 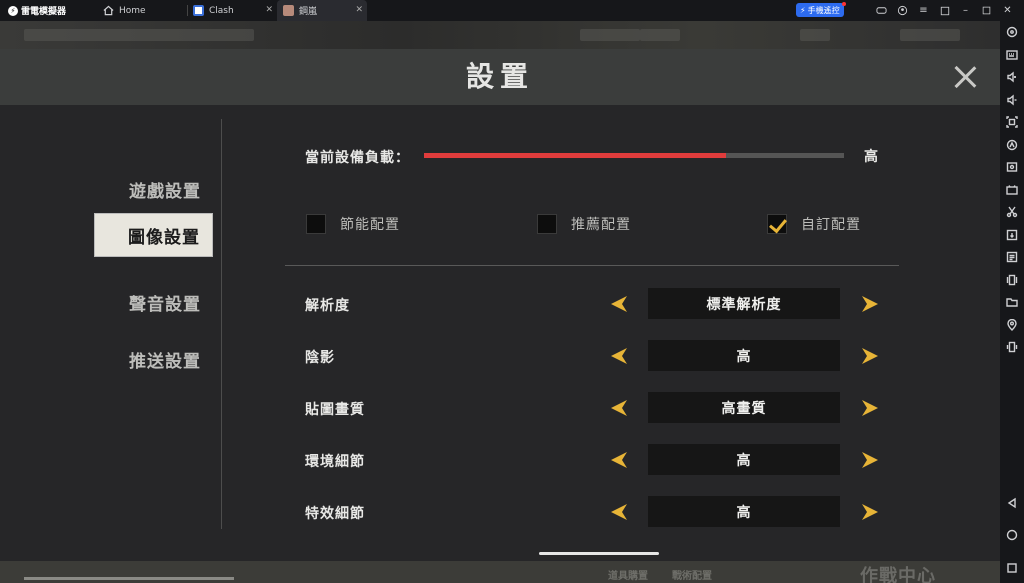 What do you see at coordinates (221, 324) in the screenshot?
I see `nav-divider` at bounding box center [221, 324].